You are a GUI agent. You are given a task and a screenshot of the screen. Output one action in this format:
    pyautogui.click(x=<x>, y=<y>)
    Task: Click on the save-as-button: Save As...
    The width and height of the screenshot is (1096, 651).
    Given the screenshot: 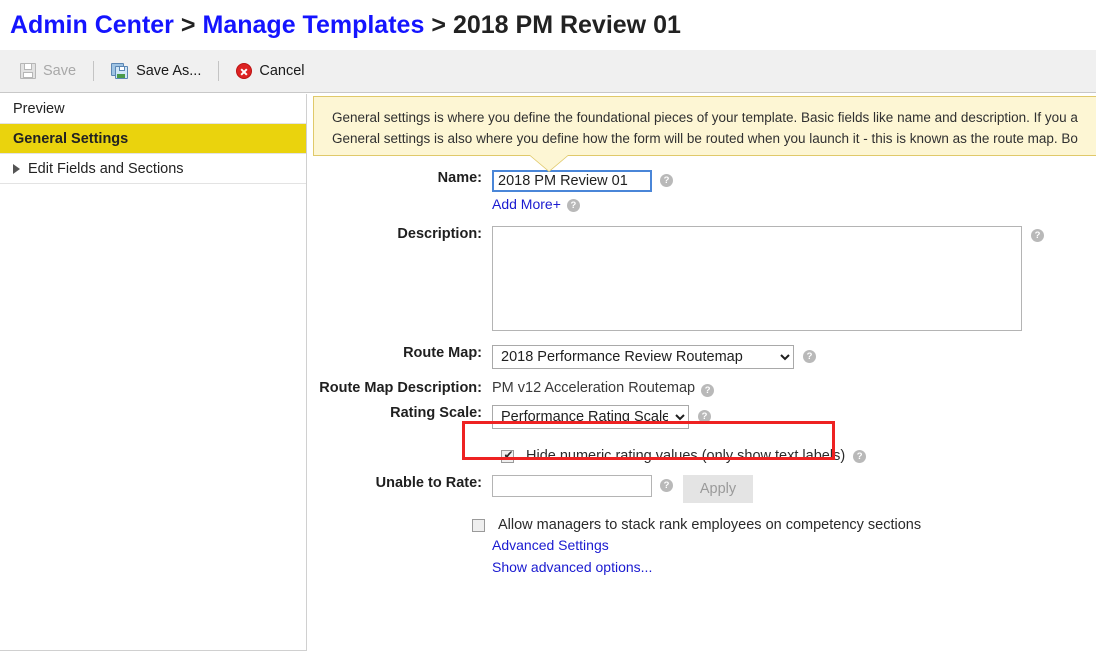 What is the action you would take?
    pyautogui.click(x=156, y=71)
    